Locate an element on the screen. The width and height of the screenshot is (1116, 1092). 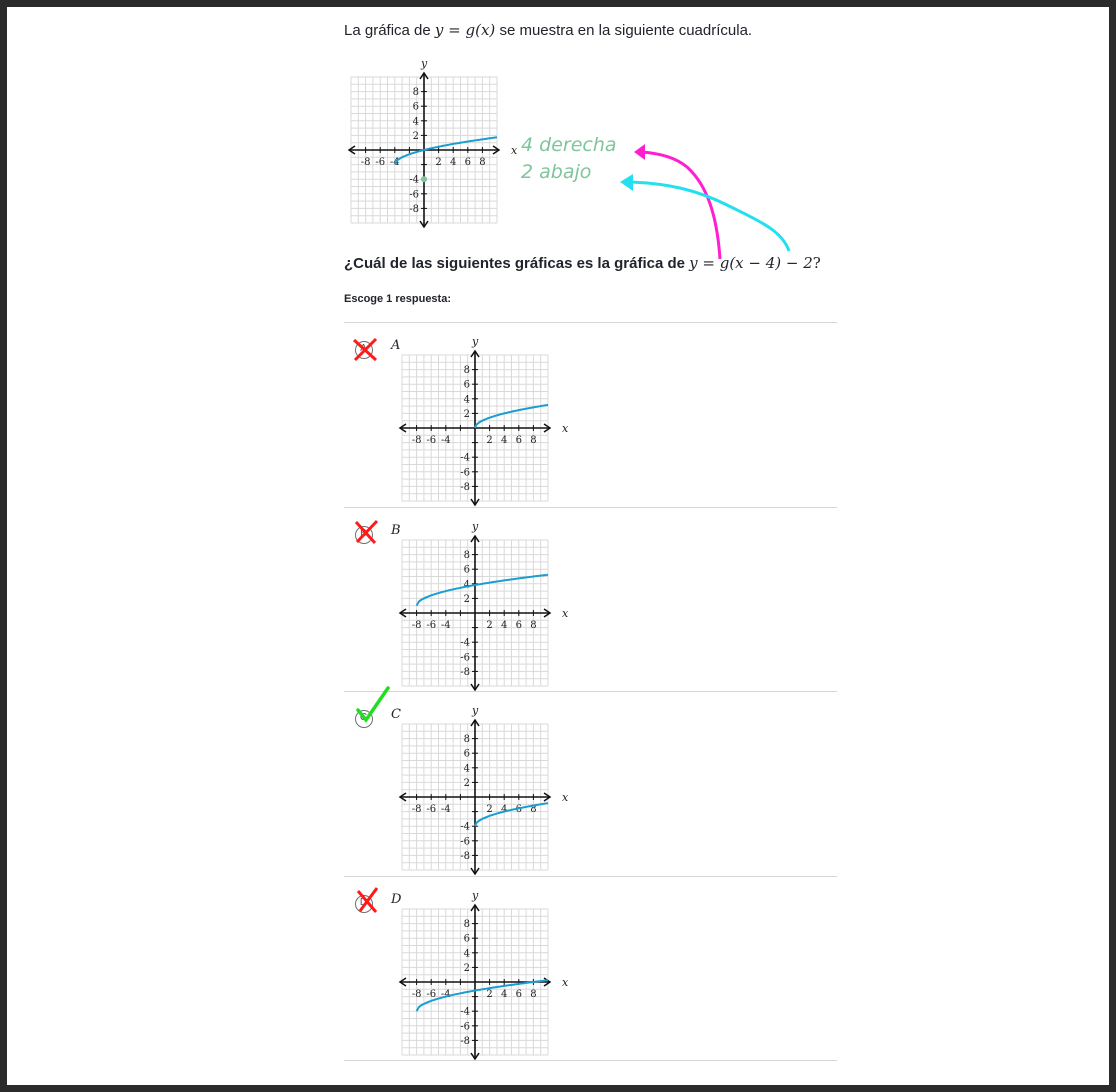
choice-c: C C -8 -6 -4 2 4 6 8 8 6 4 2 -4 -6 -8 x y is located at coordinates (590, 781).